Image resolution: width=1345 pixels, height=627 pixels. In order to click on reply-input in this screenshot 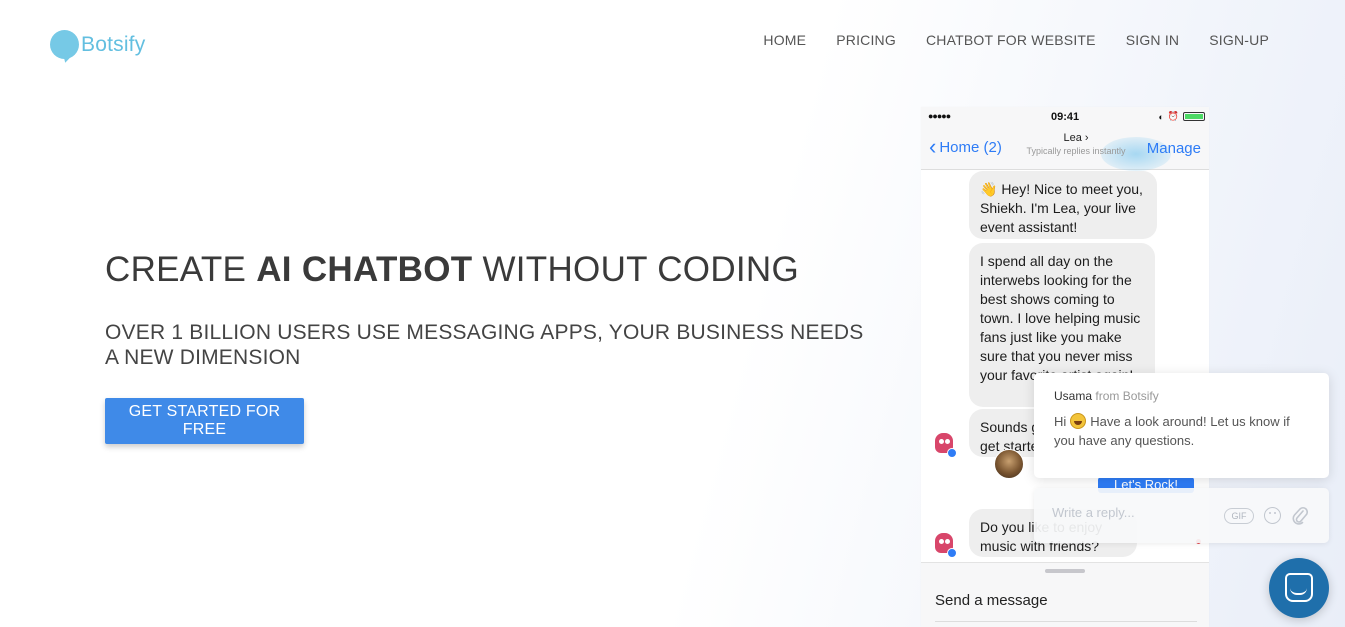, I will do `click(1137, 512)`.